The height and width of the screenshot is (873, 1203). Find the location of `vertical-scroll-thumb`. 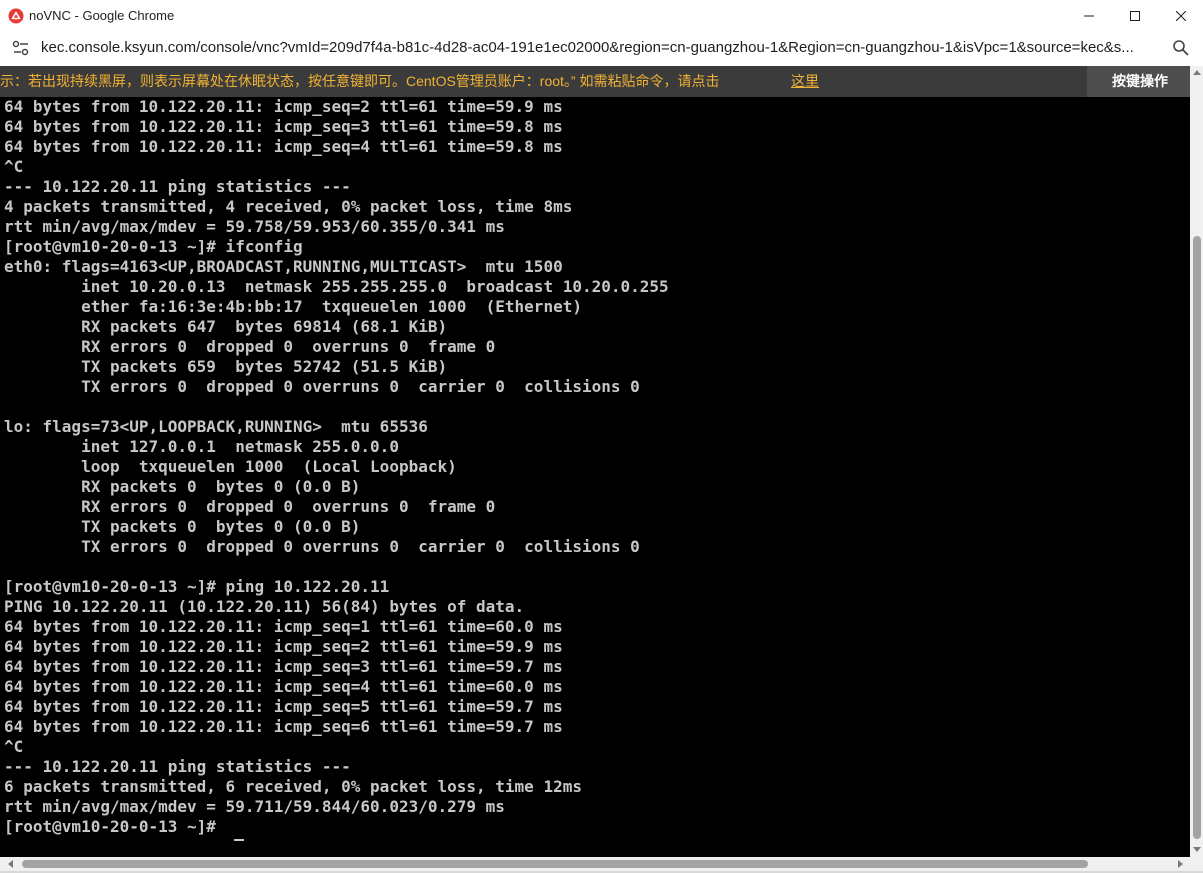

vertical-scroll-thumb is located at coordinates (1197, 537).